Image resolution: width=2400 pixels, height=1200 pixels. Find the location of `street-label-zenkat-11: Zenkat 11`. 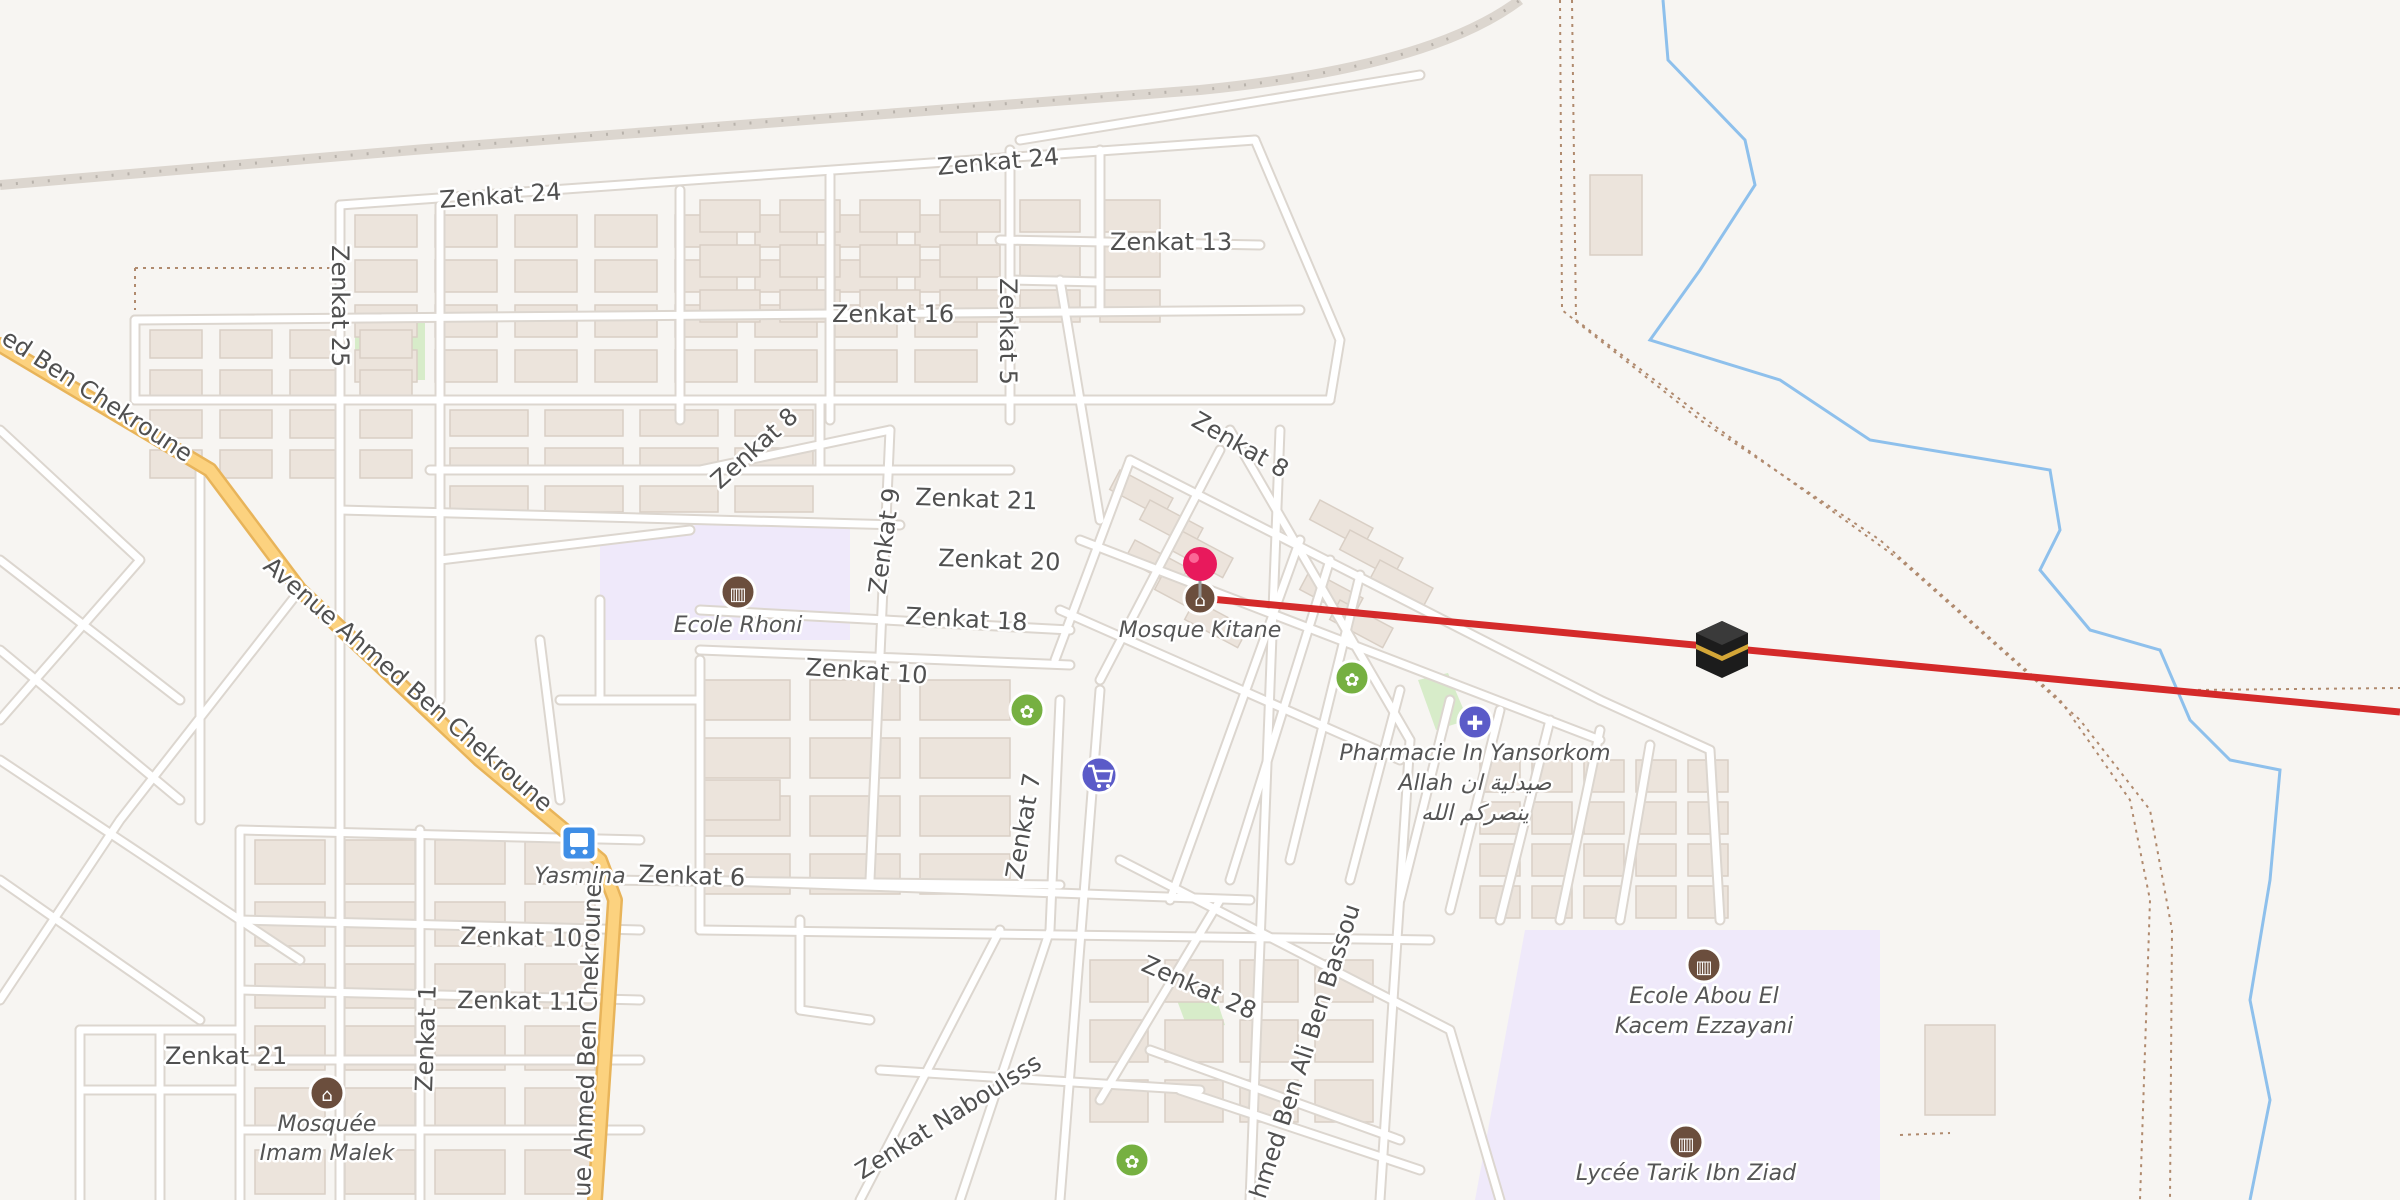

street-label-zenkat-11: Zenkat 11 is located at coordinates (518, 1001).